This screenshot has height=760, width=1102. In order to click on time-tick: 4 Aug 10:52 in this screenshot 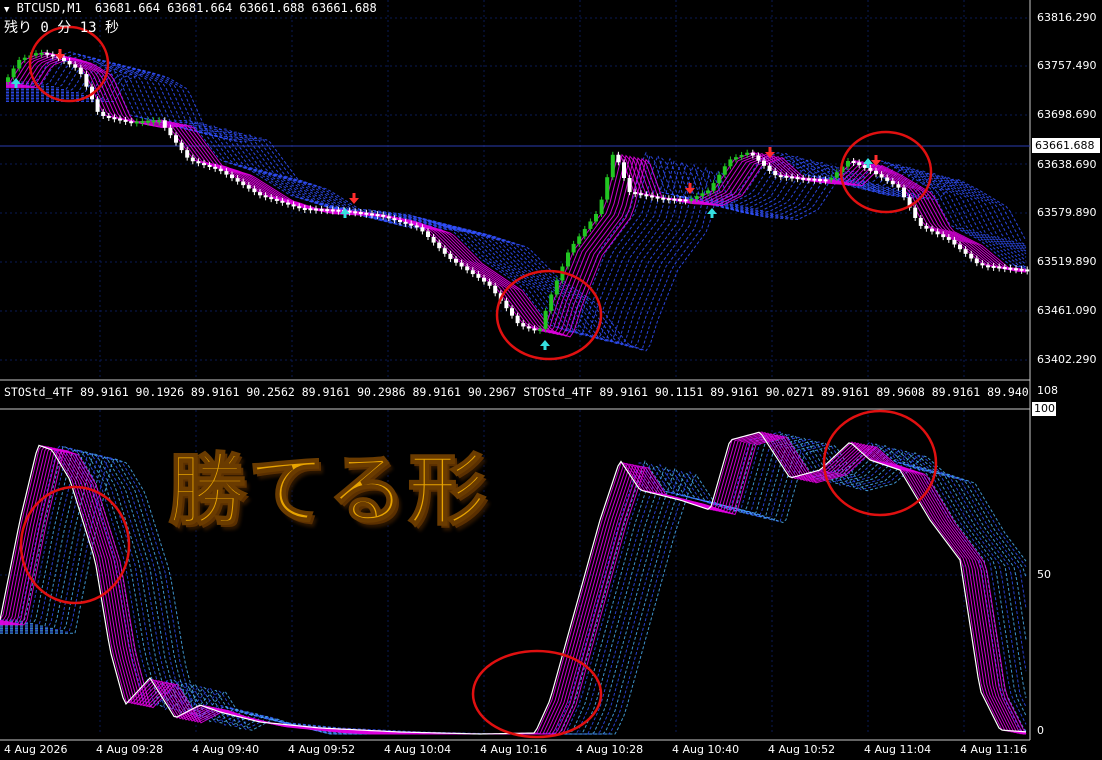, I will do `click(802, 749)`.